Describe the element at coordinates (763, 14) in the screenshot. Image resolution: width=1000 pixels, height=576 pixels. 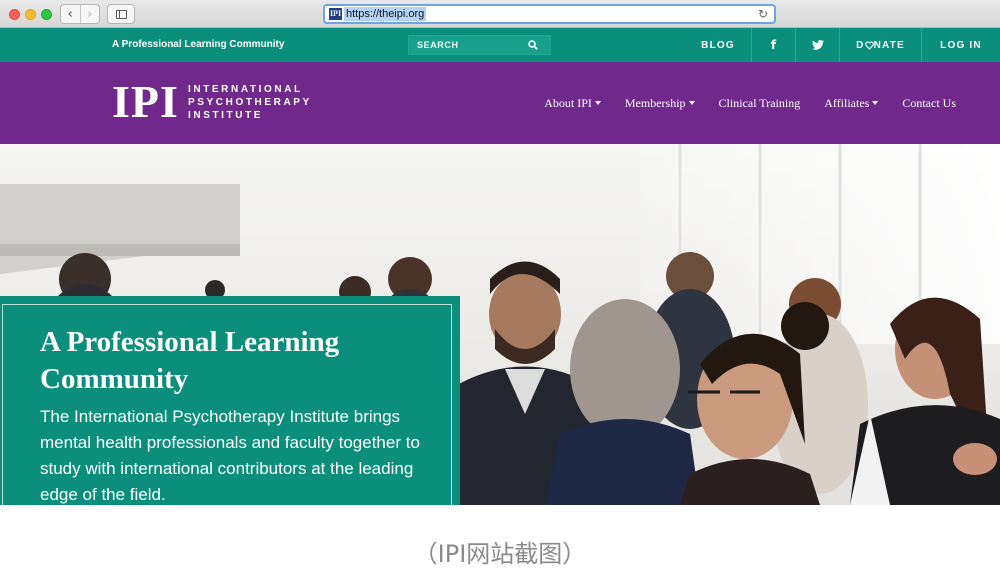
I see `reload-icon: ↻` at that location.